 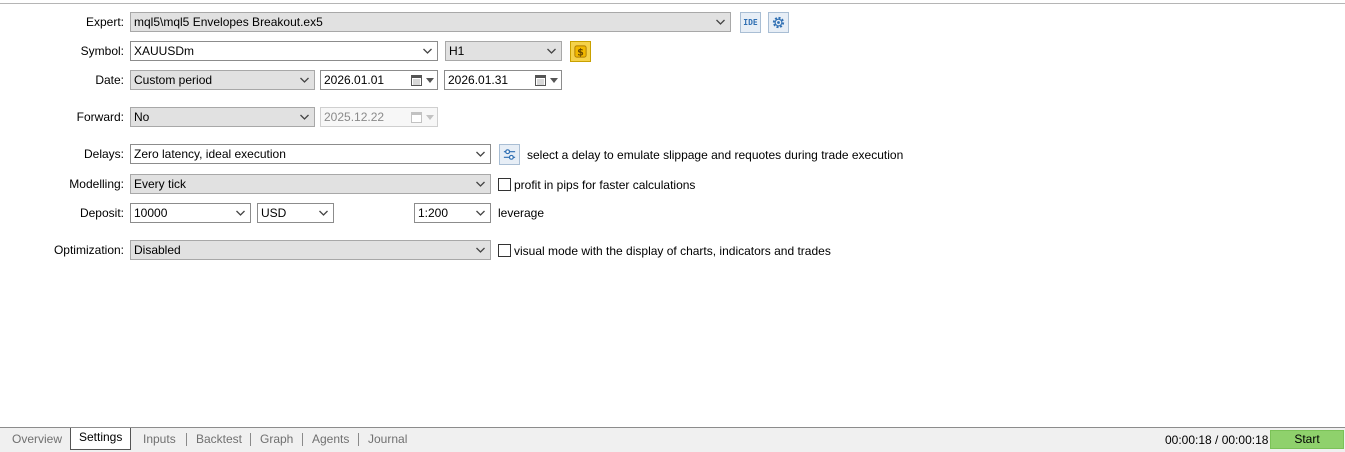 What do you see at coordinates (354, 117) in the screenshot?
I see `forward-date-value: 2025.12.22` at bounding box center [354, 117].